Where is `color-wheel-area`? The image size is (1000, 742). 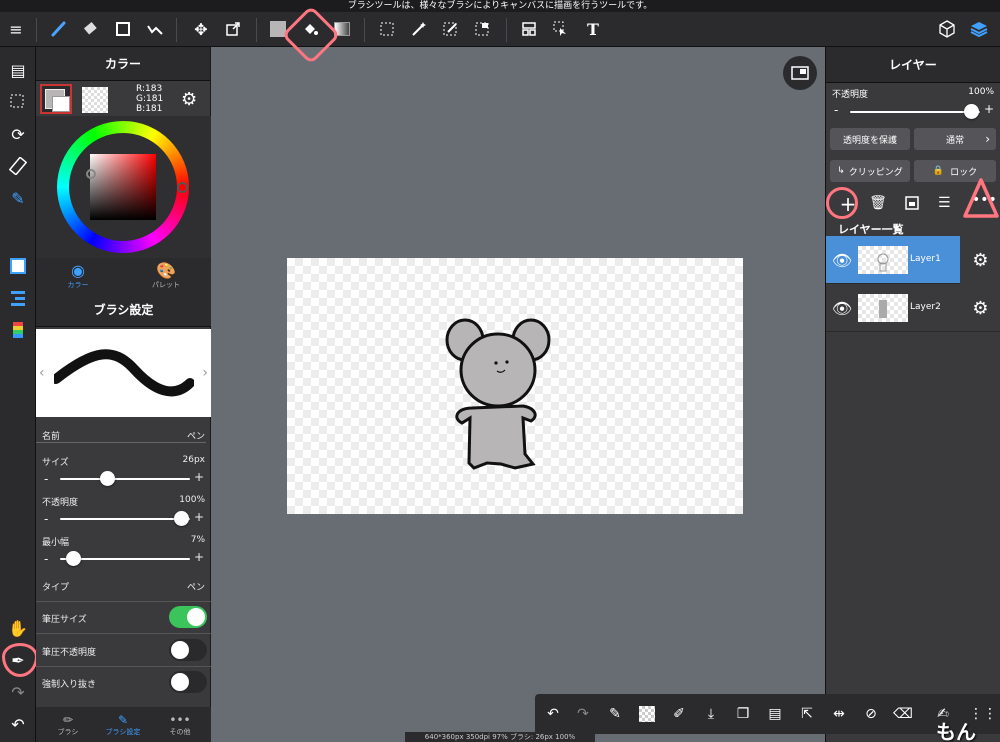
color-wheel-area is located at coordinates (123, 187).